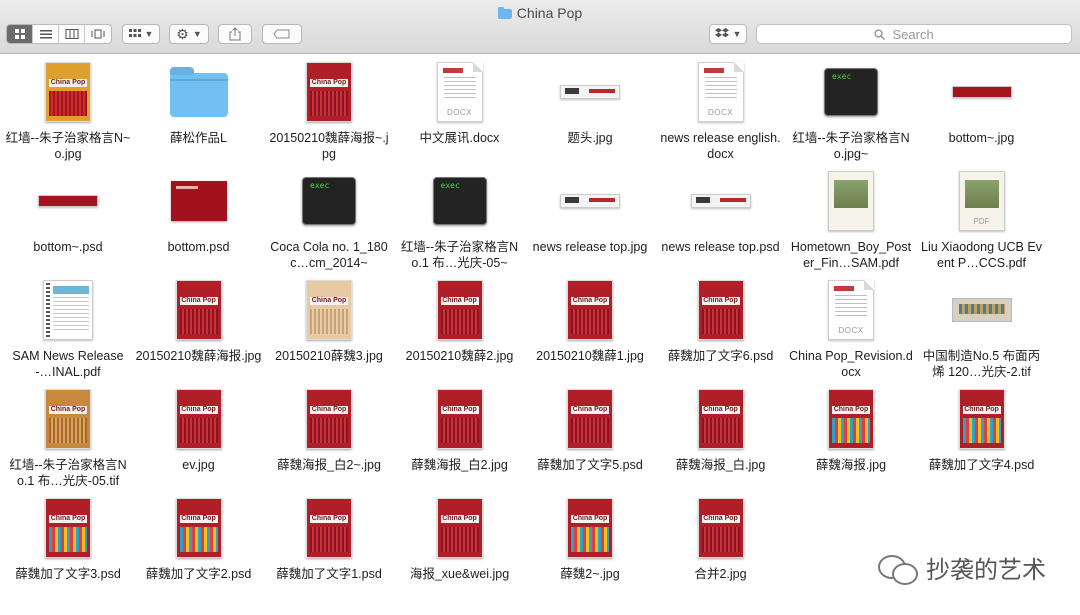 Image resolution: width=1080 pixels, height=615 pixels. Describe the element at coordinates (235, 34) in the screenshot. I see `share-button` at that location.